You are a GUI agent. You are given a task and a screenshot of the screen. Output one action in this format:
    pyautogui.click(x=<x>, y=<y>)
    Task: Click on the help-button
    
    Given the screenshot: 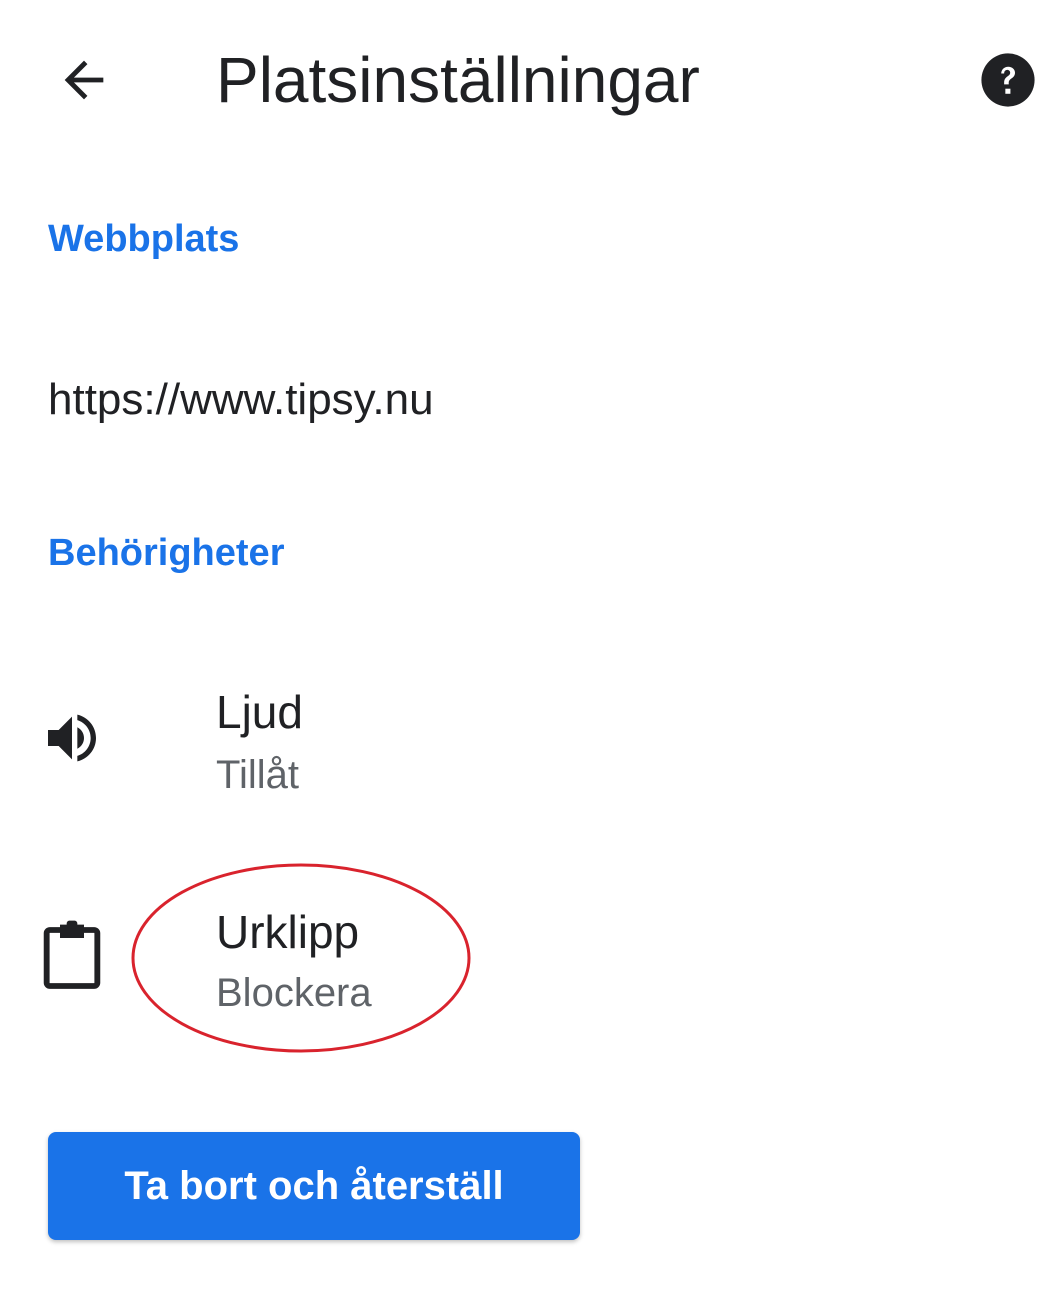 What is the action you would take?
    pyautogui.click(x=1008, y=80)
    